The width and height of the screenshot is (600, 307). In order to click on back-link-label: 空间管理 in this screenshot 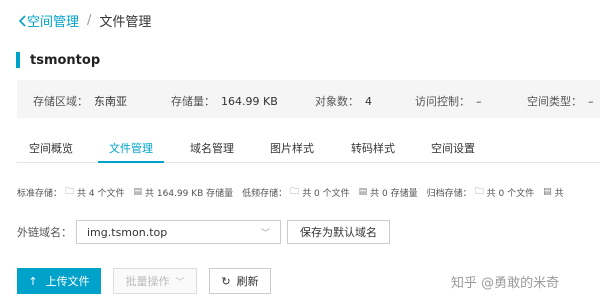, I will do `click(53, 22)`.